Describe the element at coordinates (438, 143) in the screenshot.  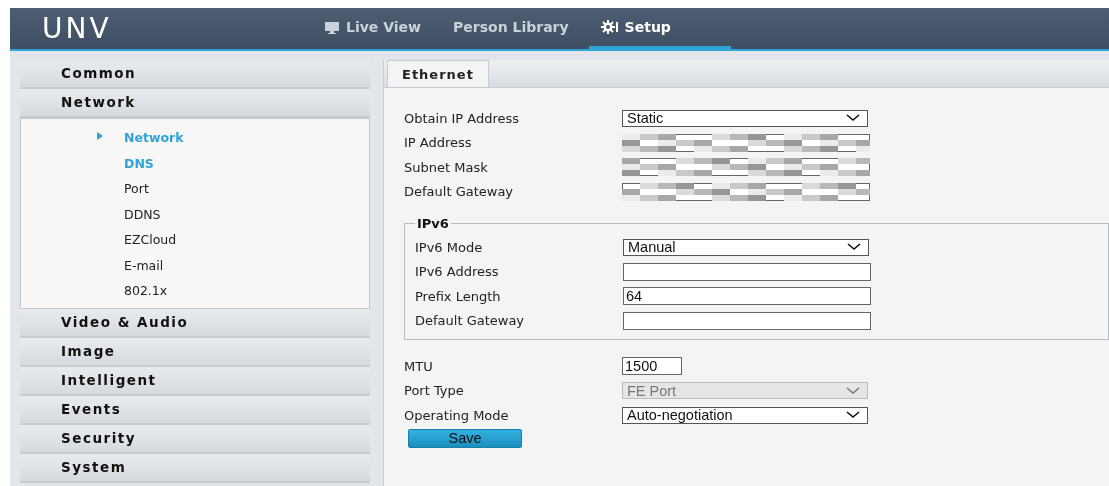
I see `field-label: IP Address` at that location.